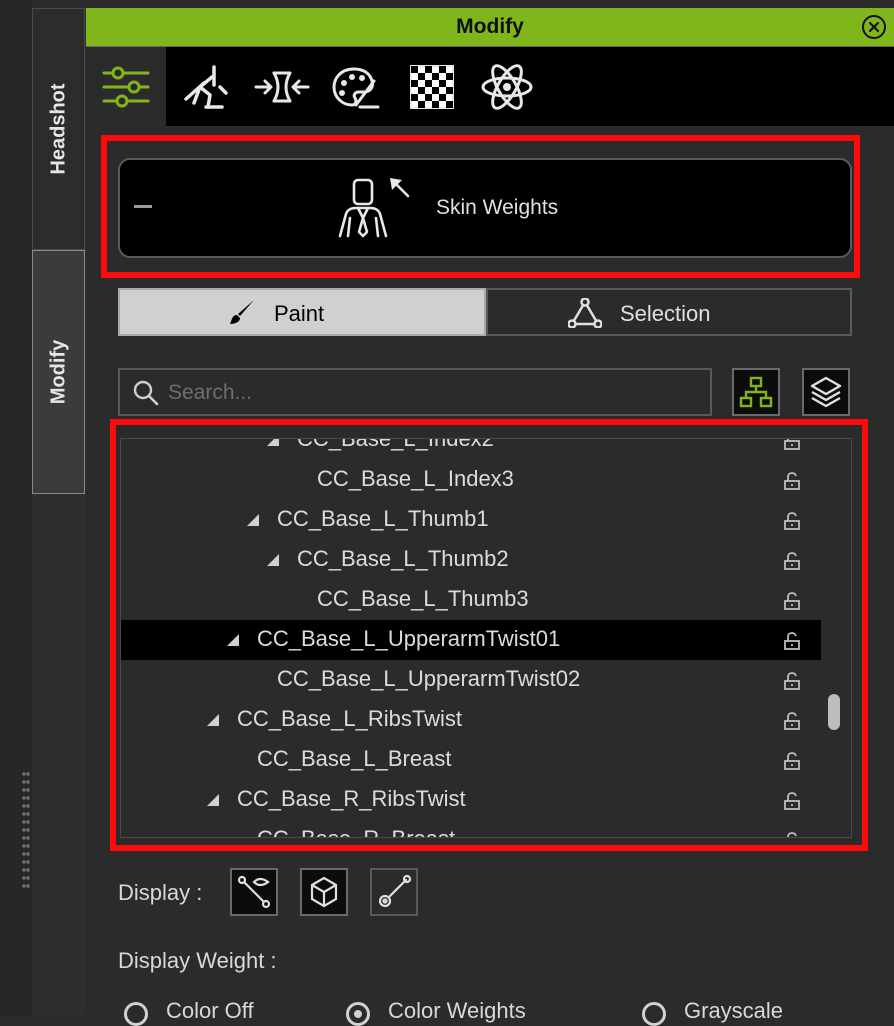 Image resolution: width=894 pixels, height=1026 pixels. What do you see at coordinates (26, 830) in the screenshot?
I see `dock-grip-handle` at bounding box center [26, 830].